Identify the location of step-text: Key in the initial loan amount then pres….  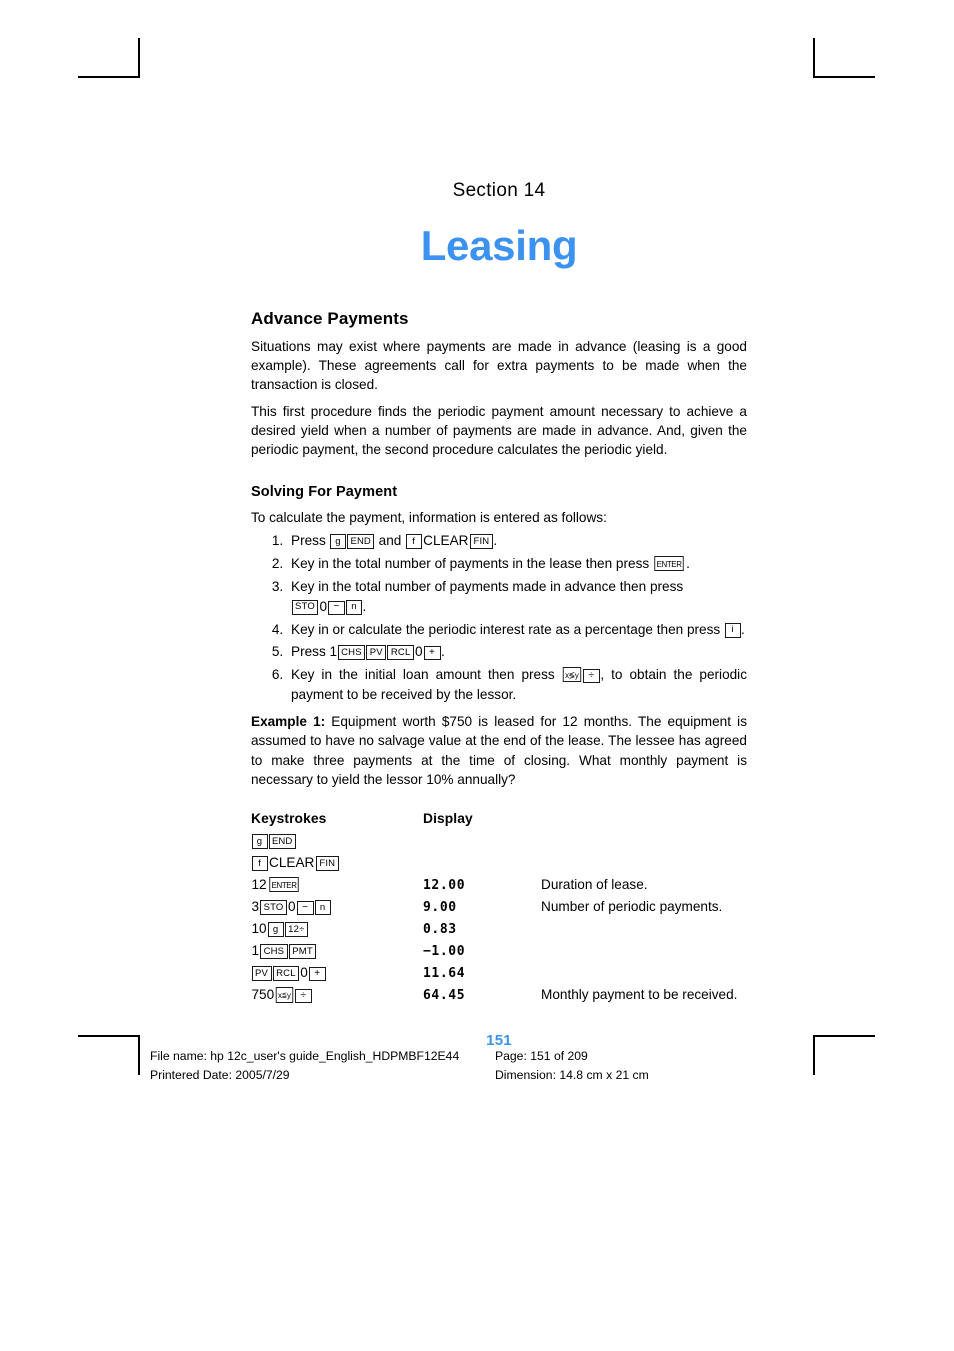
(423, 675).